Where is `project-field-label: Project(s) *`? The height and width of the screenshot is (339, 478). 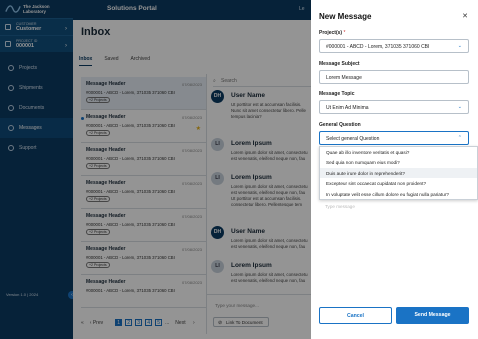 project-field-label: Project(s) * is located at coordinates (332, 33).